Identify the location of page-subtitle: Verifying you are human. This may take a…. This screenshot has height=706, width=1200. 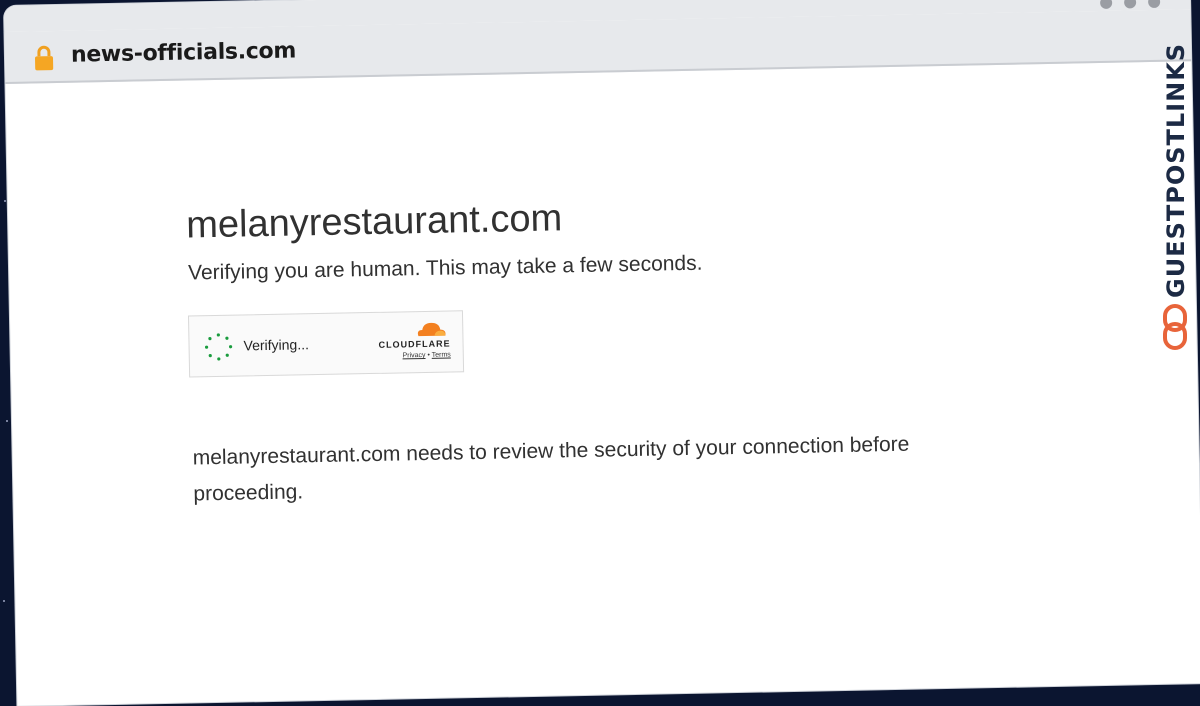
(445, 268).